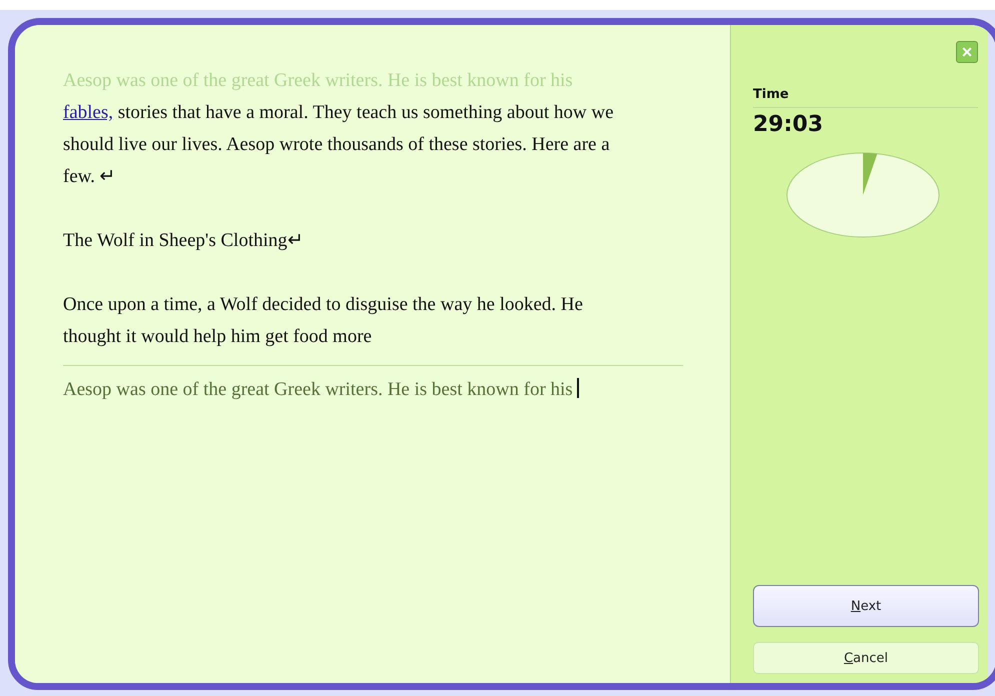  What do you see at coordinates (323, 321) in the screenshot?
I see `passage-paragraph: Once upon a time, a Wolf decided to disguise the way he looked. He thought it would help him get food more` at bounding box center [323, 321].